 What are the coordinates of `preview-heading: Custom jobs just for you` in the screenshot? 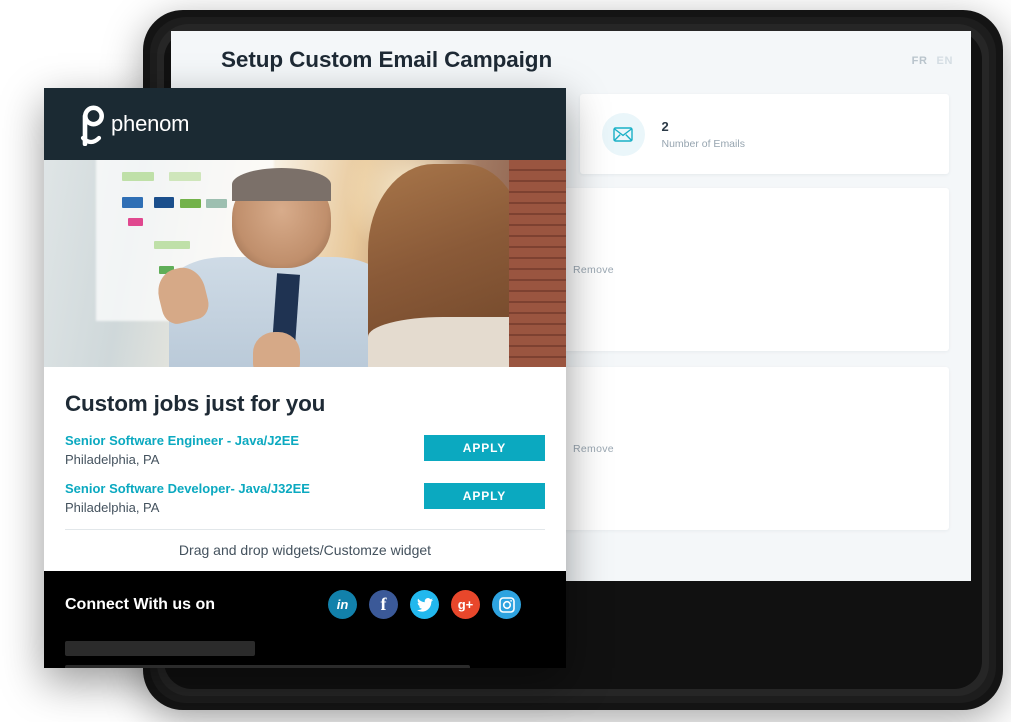 It's located at (195, 403).